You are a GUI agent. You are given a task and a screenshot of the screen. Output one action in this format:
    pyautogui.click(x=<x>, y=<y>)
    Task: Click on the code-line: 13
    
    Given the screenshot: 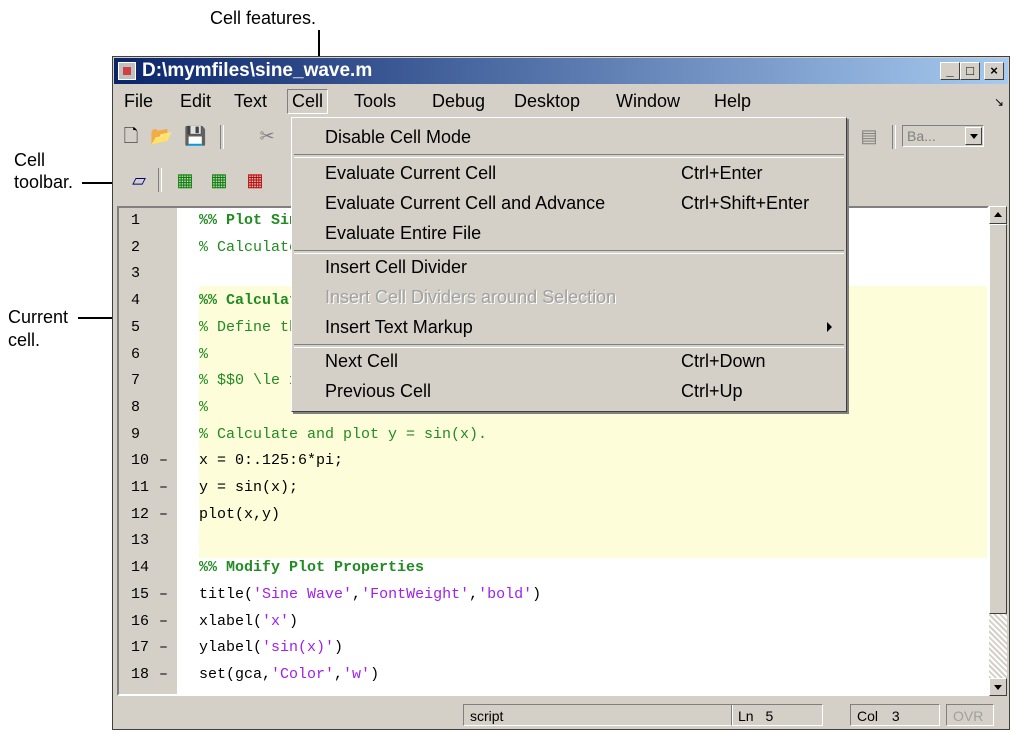 What is the action you would take?
    pyautogui.click(x=553, y=541)
    